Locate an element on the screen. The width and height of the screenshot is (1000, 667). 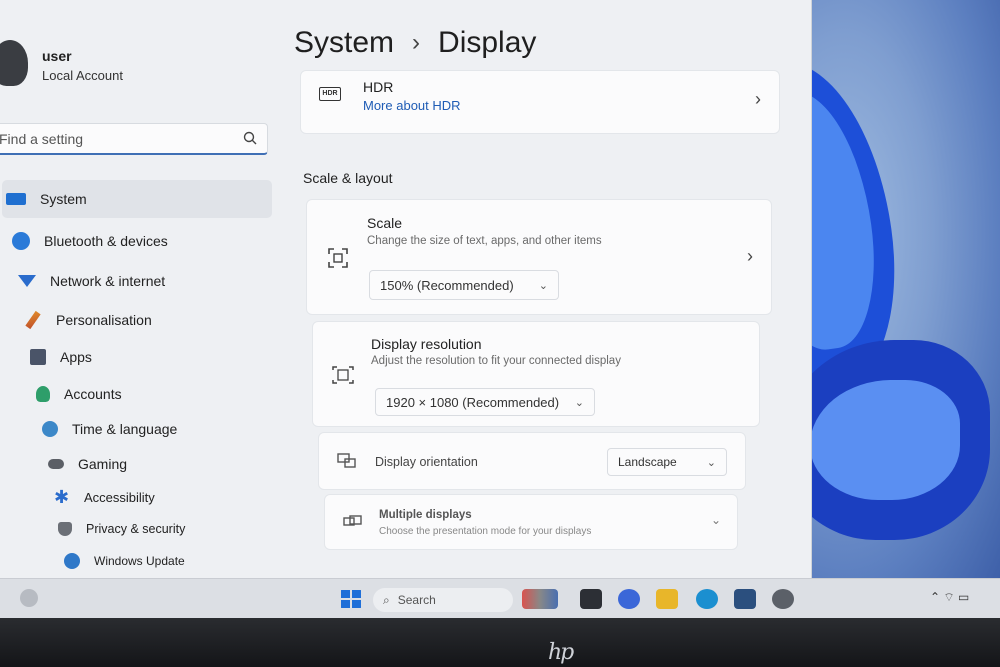
user-name: user is located at coordinates (57, 56).